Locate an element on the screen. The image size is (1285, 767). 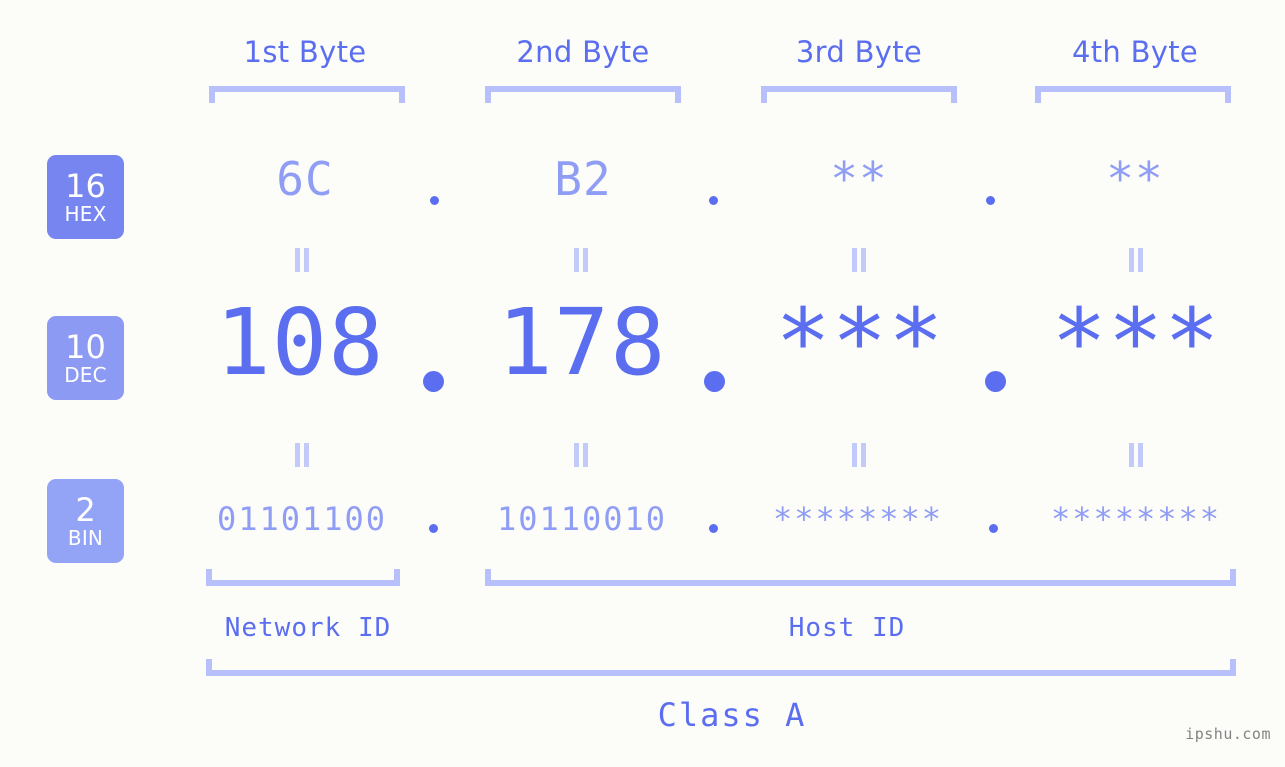
byte-header-3: 3rd Byte is located at coordinates (859, 52).